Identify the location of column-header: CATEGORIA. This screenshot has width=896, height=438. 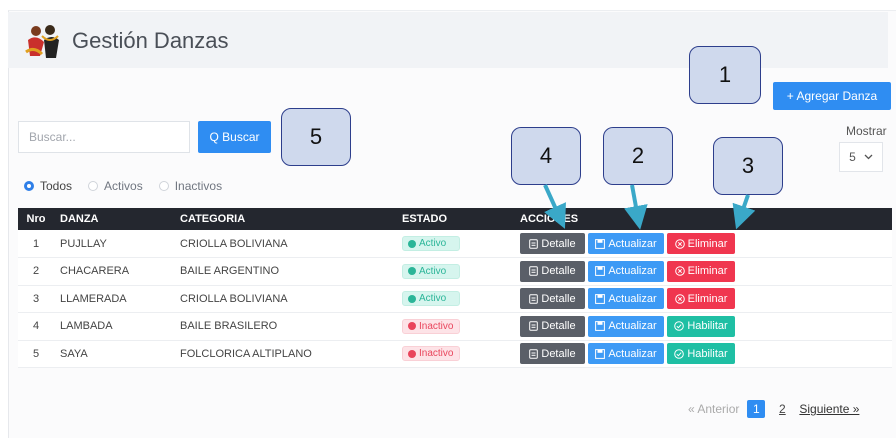
(213, 219).